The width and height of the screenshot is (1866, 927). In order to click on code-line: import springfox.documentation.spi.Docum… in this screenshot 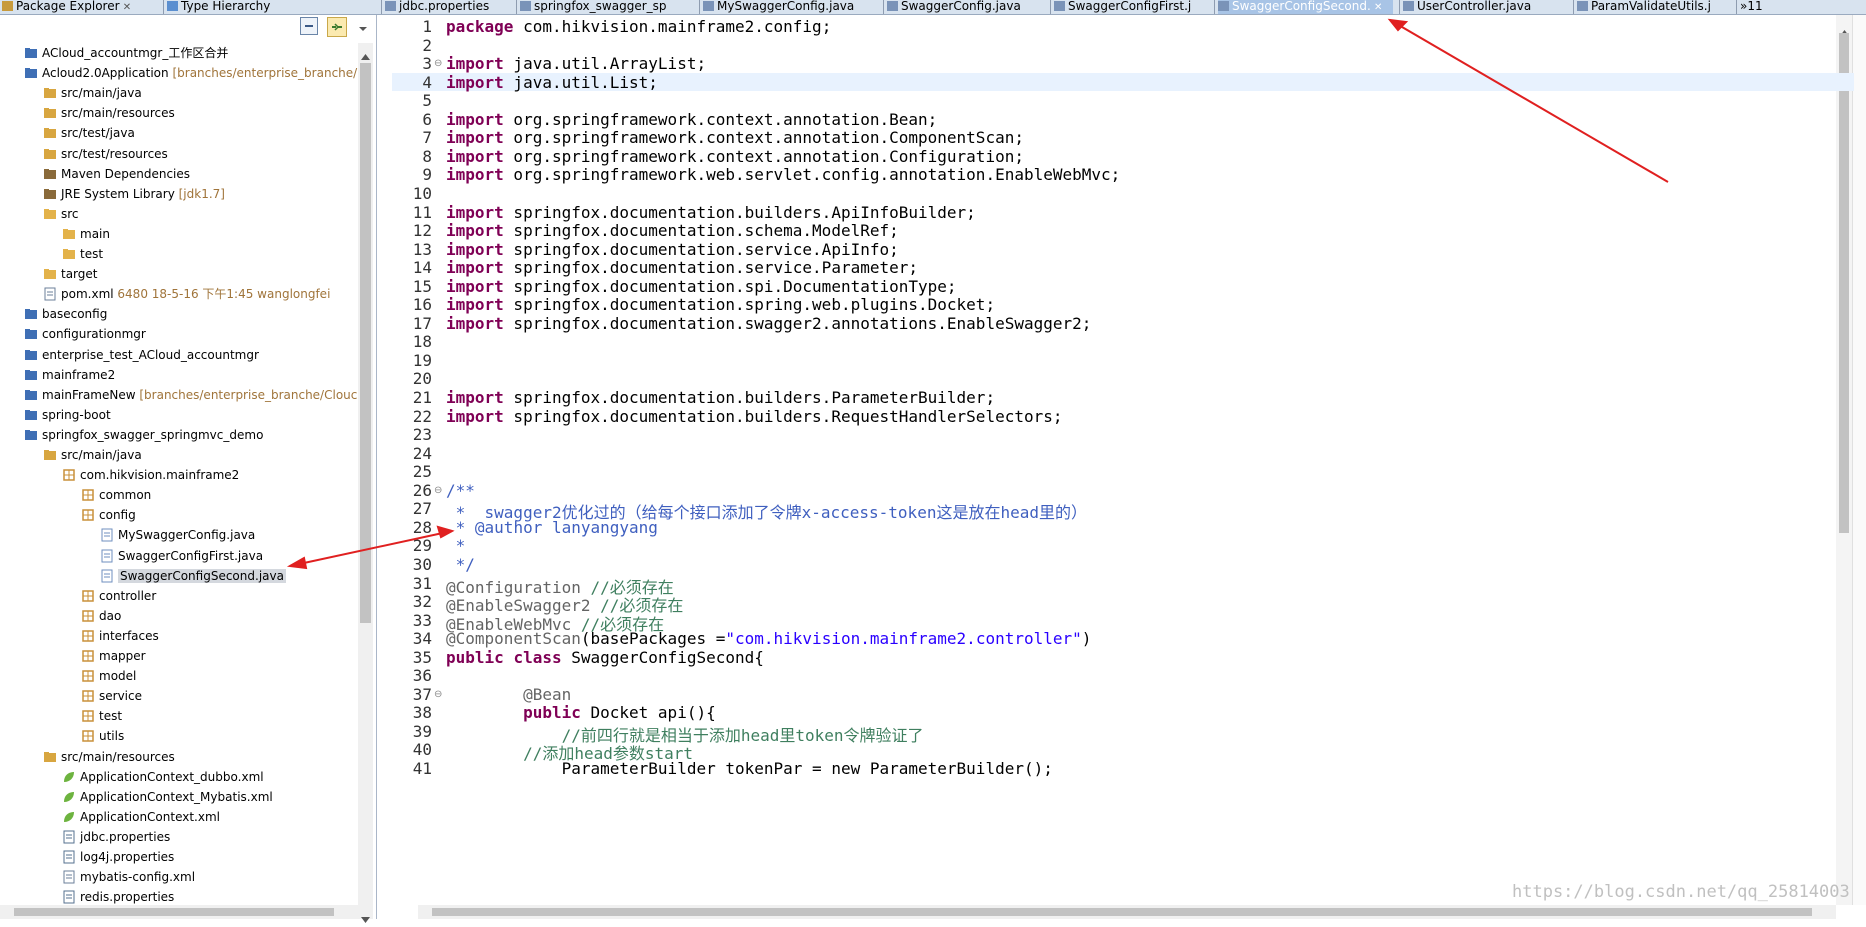, I will do `click(701, 286)`.